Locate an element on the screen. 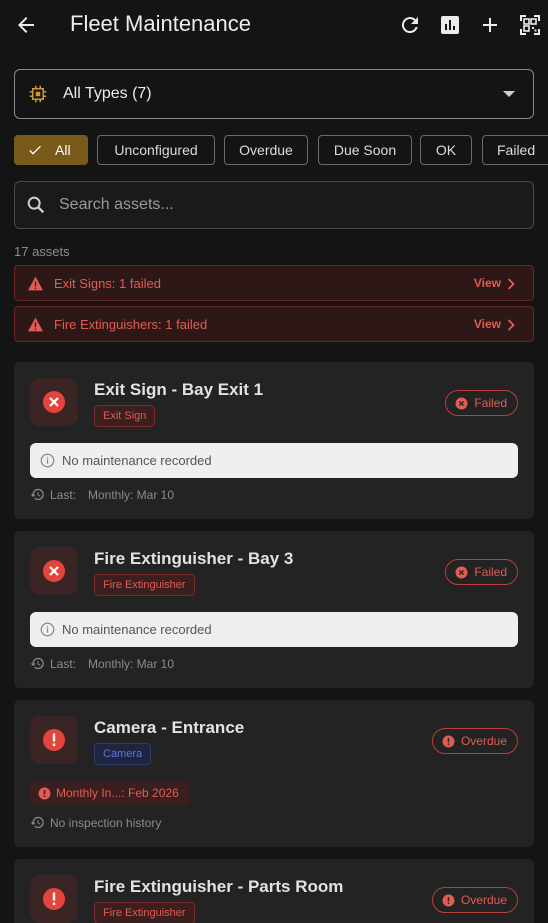 This screenshot has height=923, width=548. alert-banner: Fire Extinguishers: 1 failed View is located at coordinates (274, 324).